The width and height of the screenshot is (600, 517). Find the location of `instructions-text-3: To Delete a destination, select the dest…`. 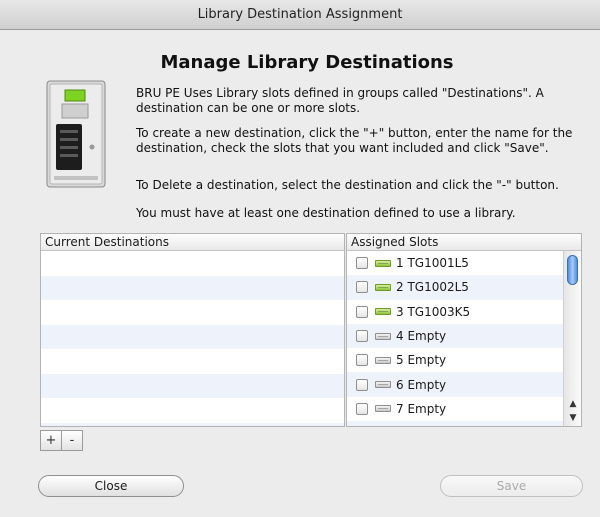

instructions-text-3: To Delete a destination, select the dest… is located at coordinates (347, 185).